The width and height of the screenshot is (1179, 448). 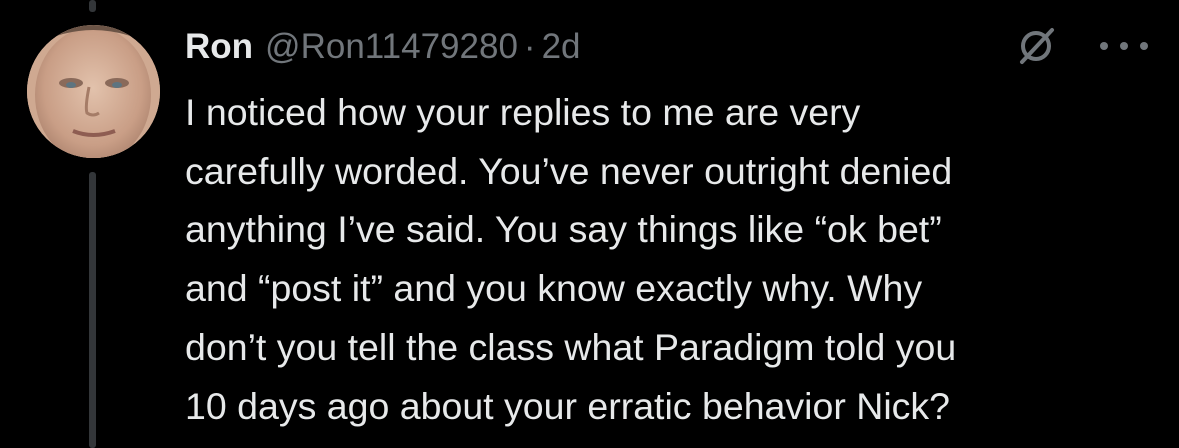 I want to click on avatar-image, so click(x=93, y=91).